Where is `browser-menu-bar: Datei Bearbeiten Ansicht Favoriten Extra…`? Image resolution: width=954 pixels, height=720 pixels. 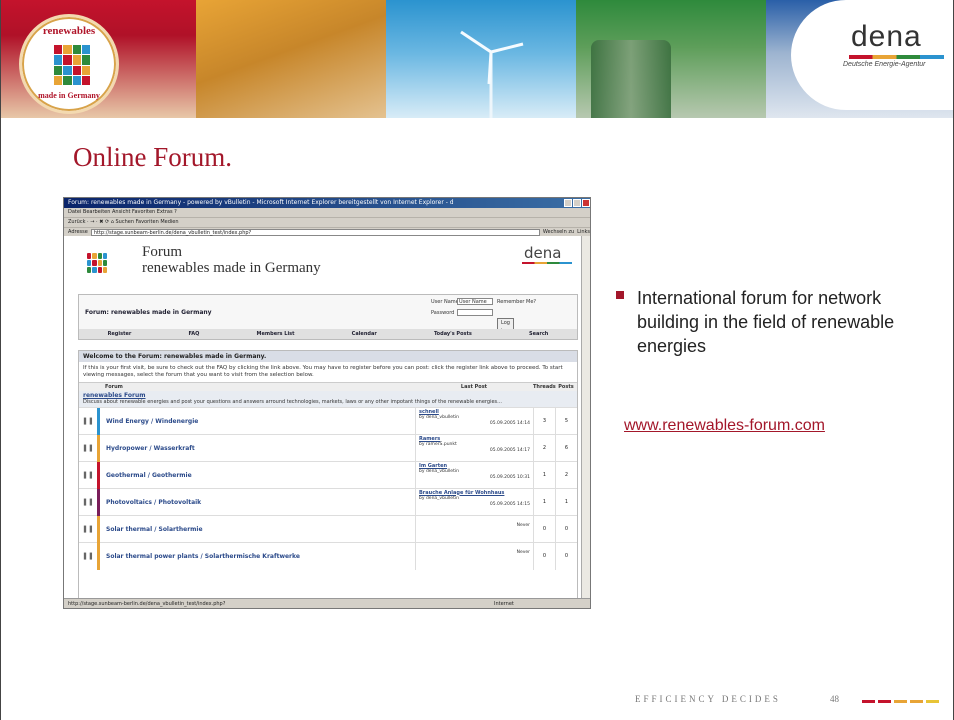
browser-menu-bar: Datei Bearbeiten Ansicht Favoriten Extra… is located at coordinates (327, 213).